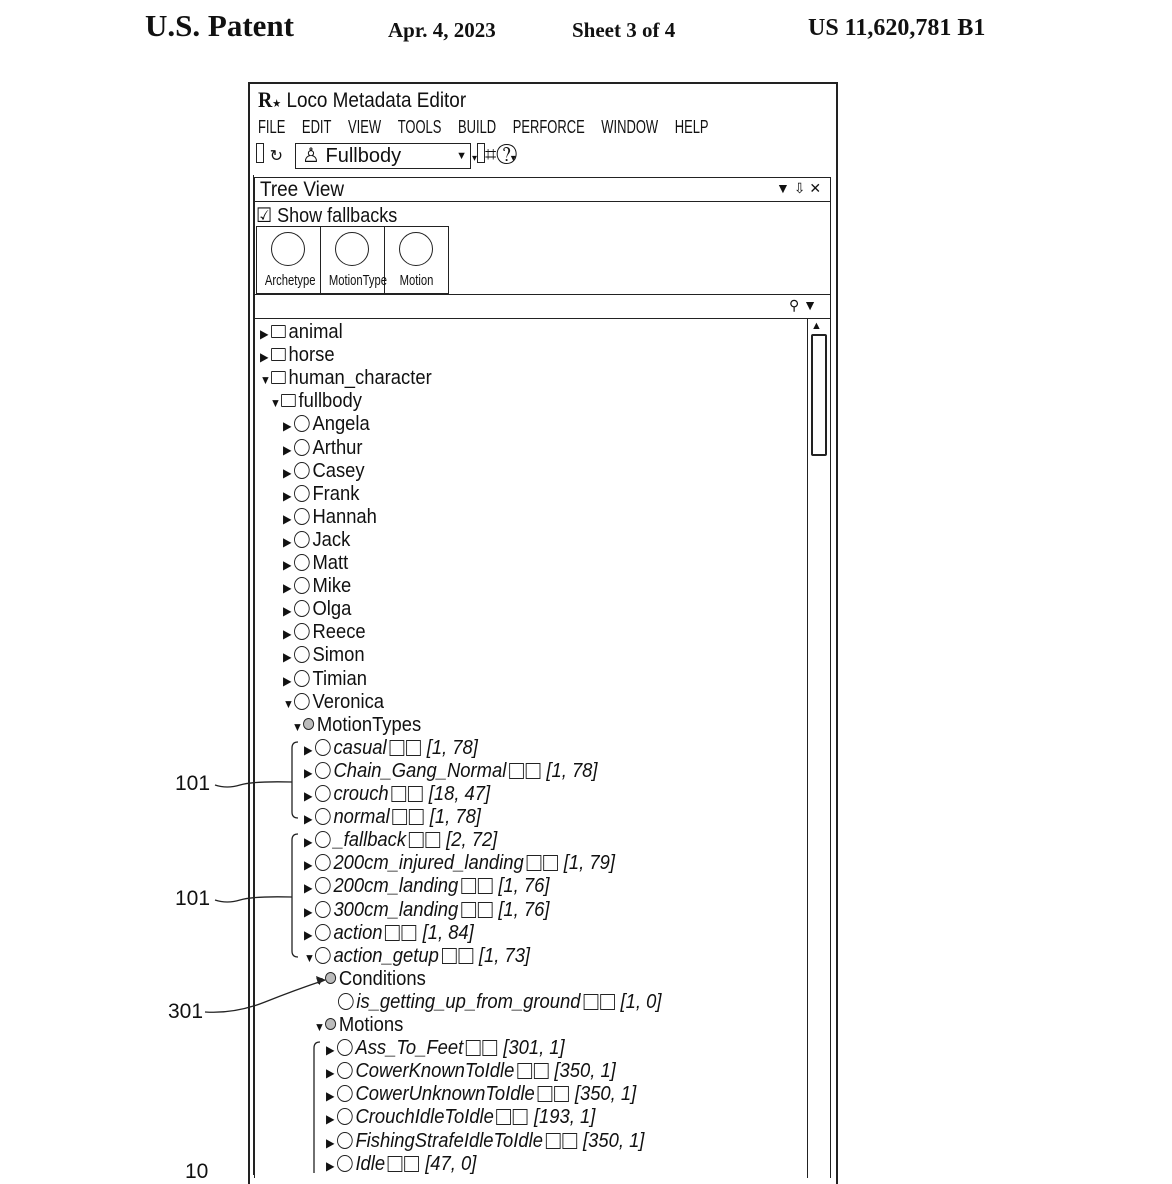 This screenshot has height=1184, width=1172. I want to click on reference-numeral: 301, so click(186, 1011).